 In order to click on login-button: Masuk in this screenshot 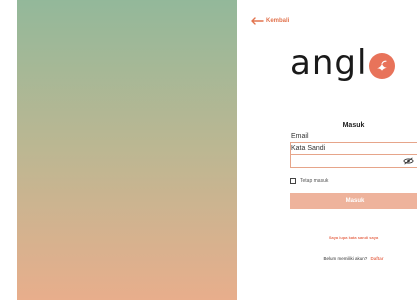, I will do `click(353, 201)`.